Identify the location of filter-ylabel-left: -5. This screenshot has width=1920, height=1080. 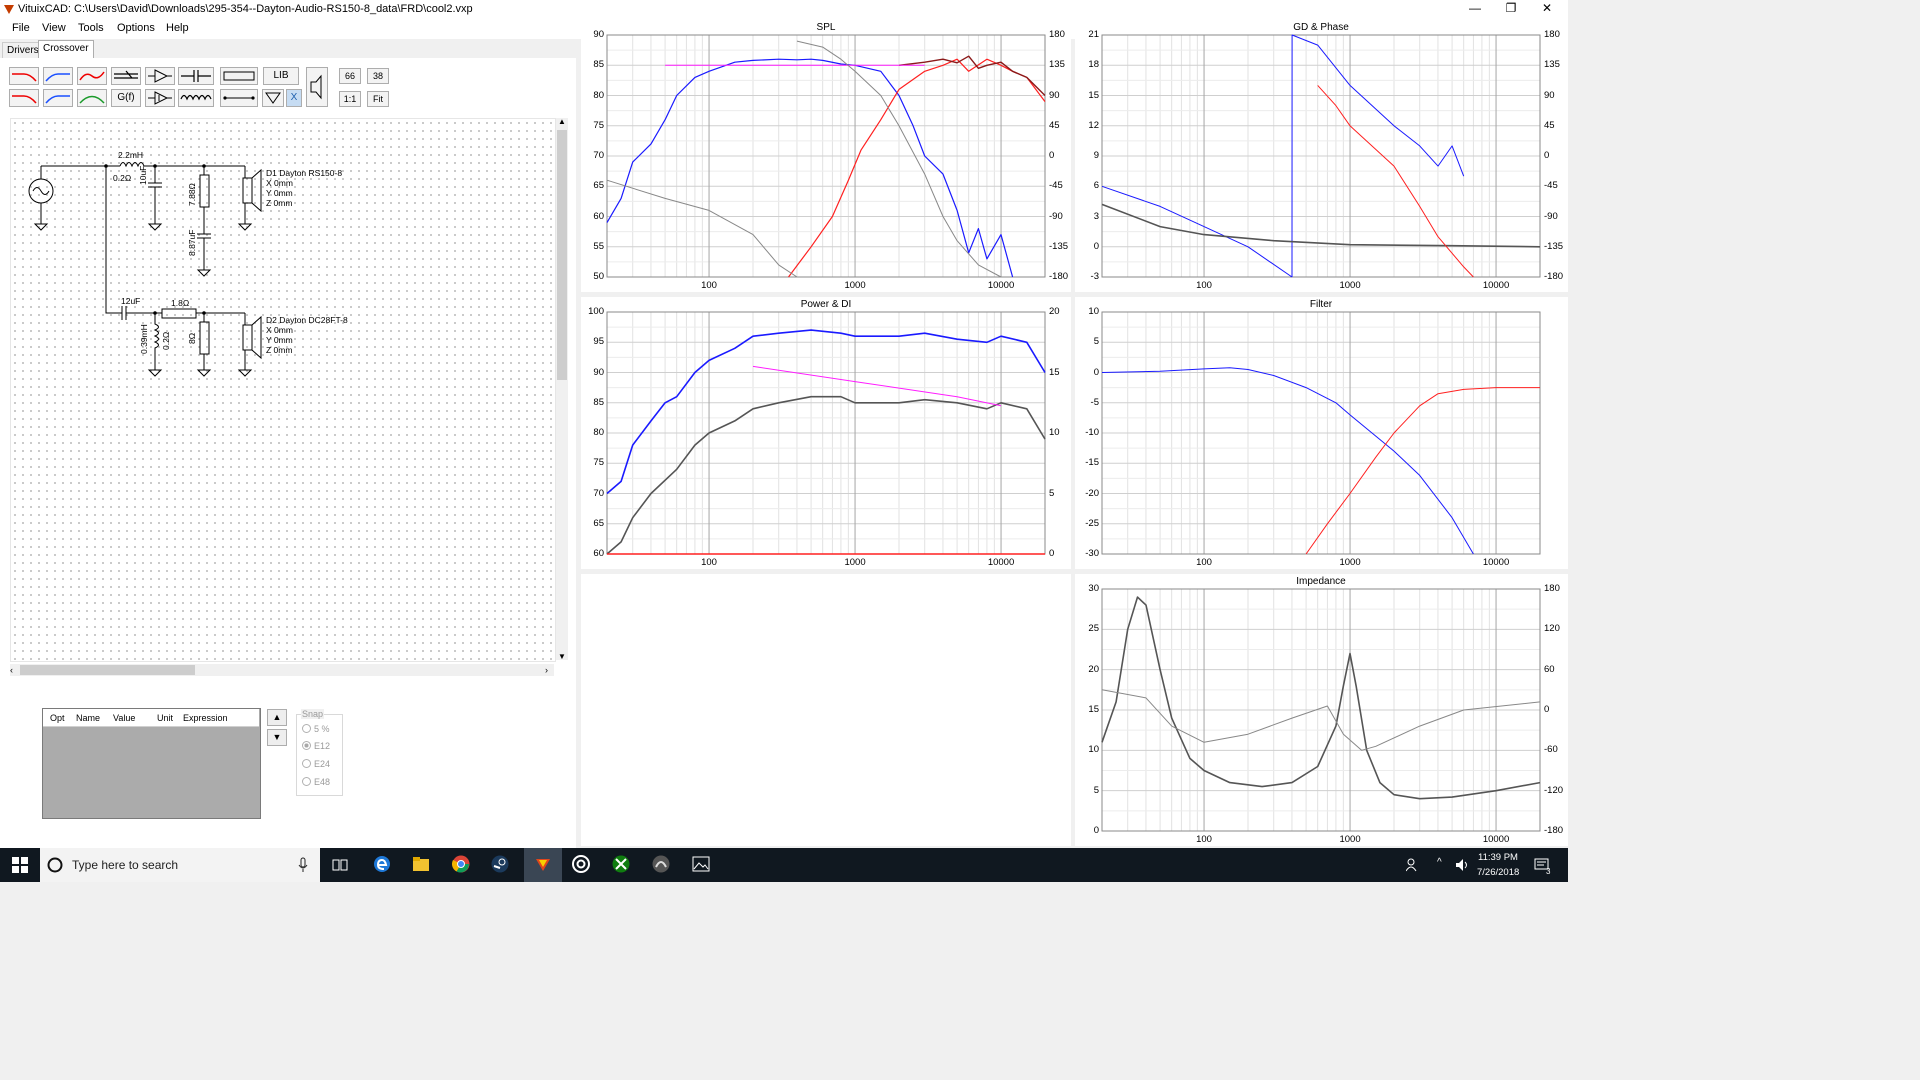
(1094, 402).